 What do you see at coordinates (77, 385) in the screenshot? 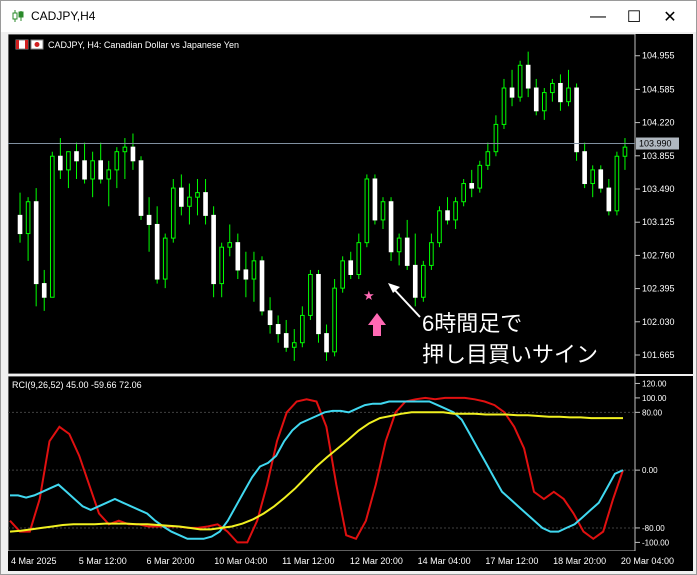
I see `rci-header: RCI(9,26,52) 45.00 -59.66 72.06` at bounding box center [77, 385].